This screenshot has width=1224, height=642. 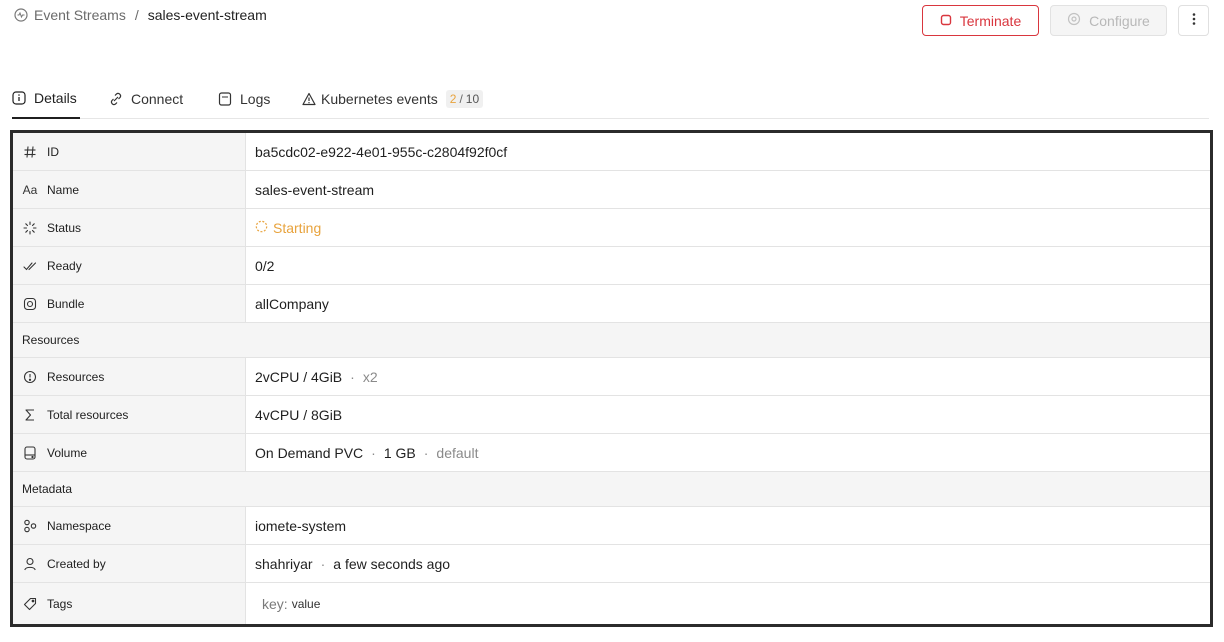 What do you see at coordinates (453, 98) in the screenshot?
I see `events-warning-count: 2` at bounding box center [453, 98].